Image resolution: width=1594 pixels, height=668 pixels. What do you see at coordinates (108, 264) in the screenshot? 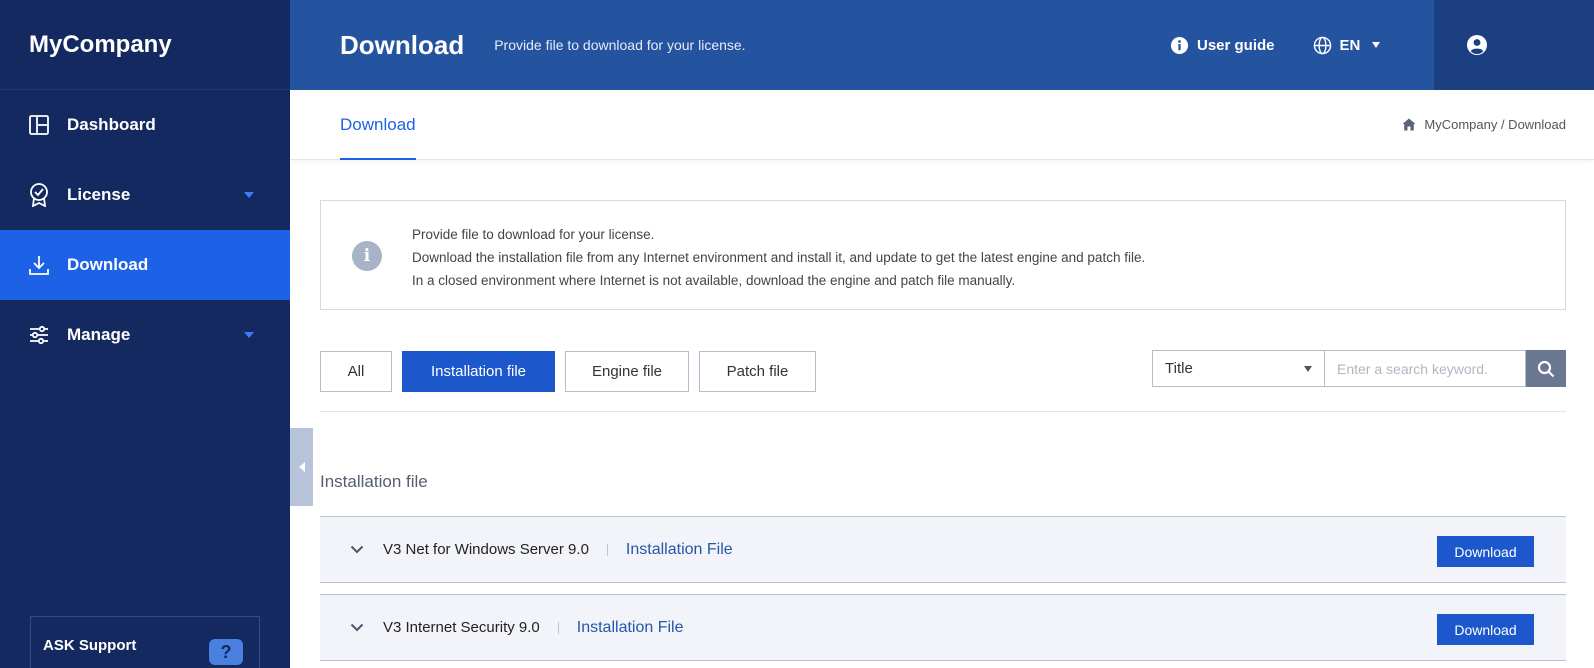
I see `sidebar-item-label: Download` at bounding box center [108, 264].